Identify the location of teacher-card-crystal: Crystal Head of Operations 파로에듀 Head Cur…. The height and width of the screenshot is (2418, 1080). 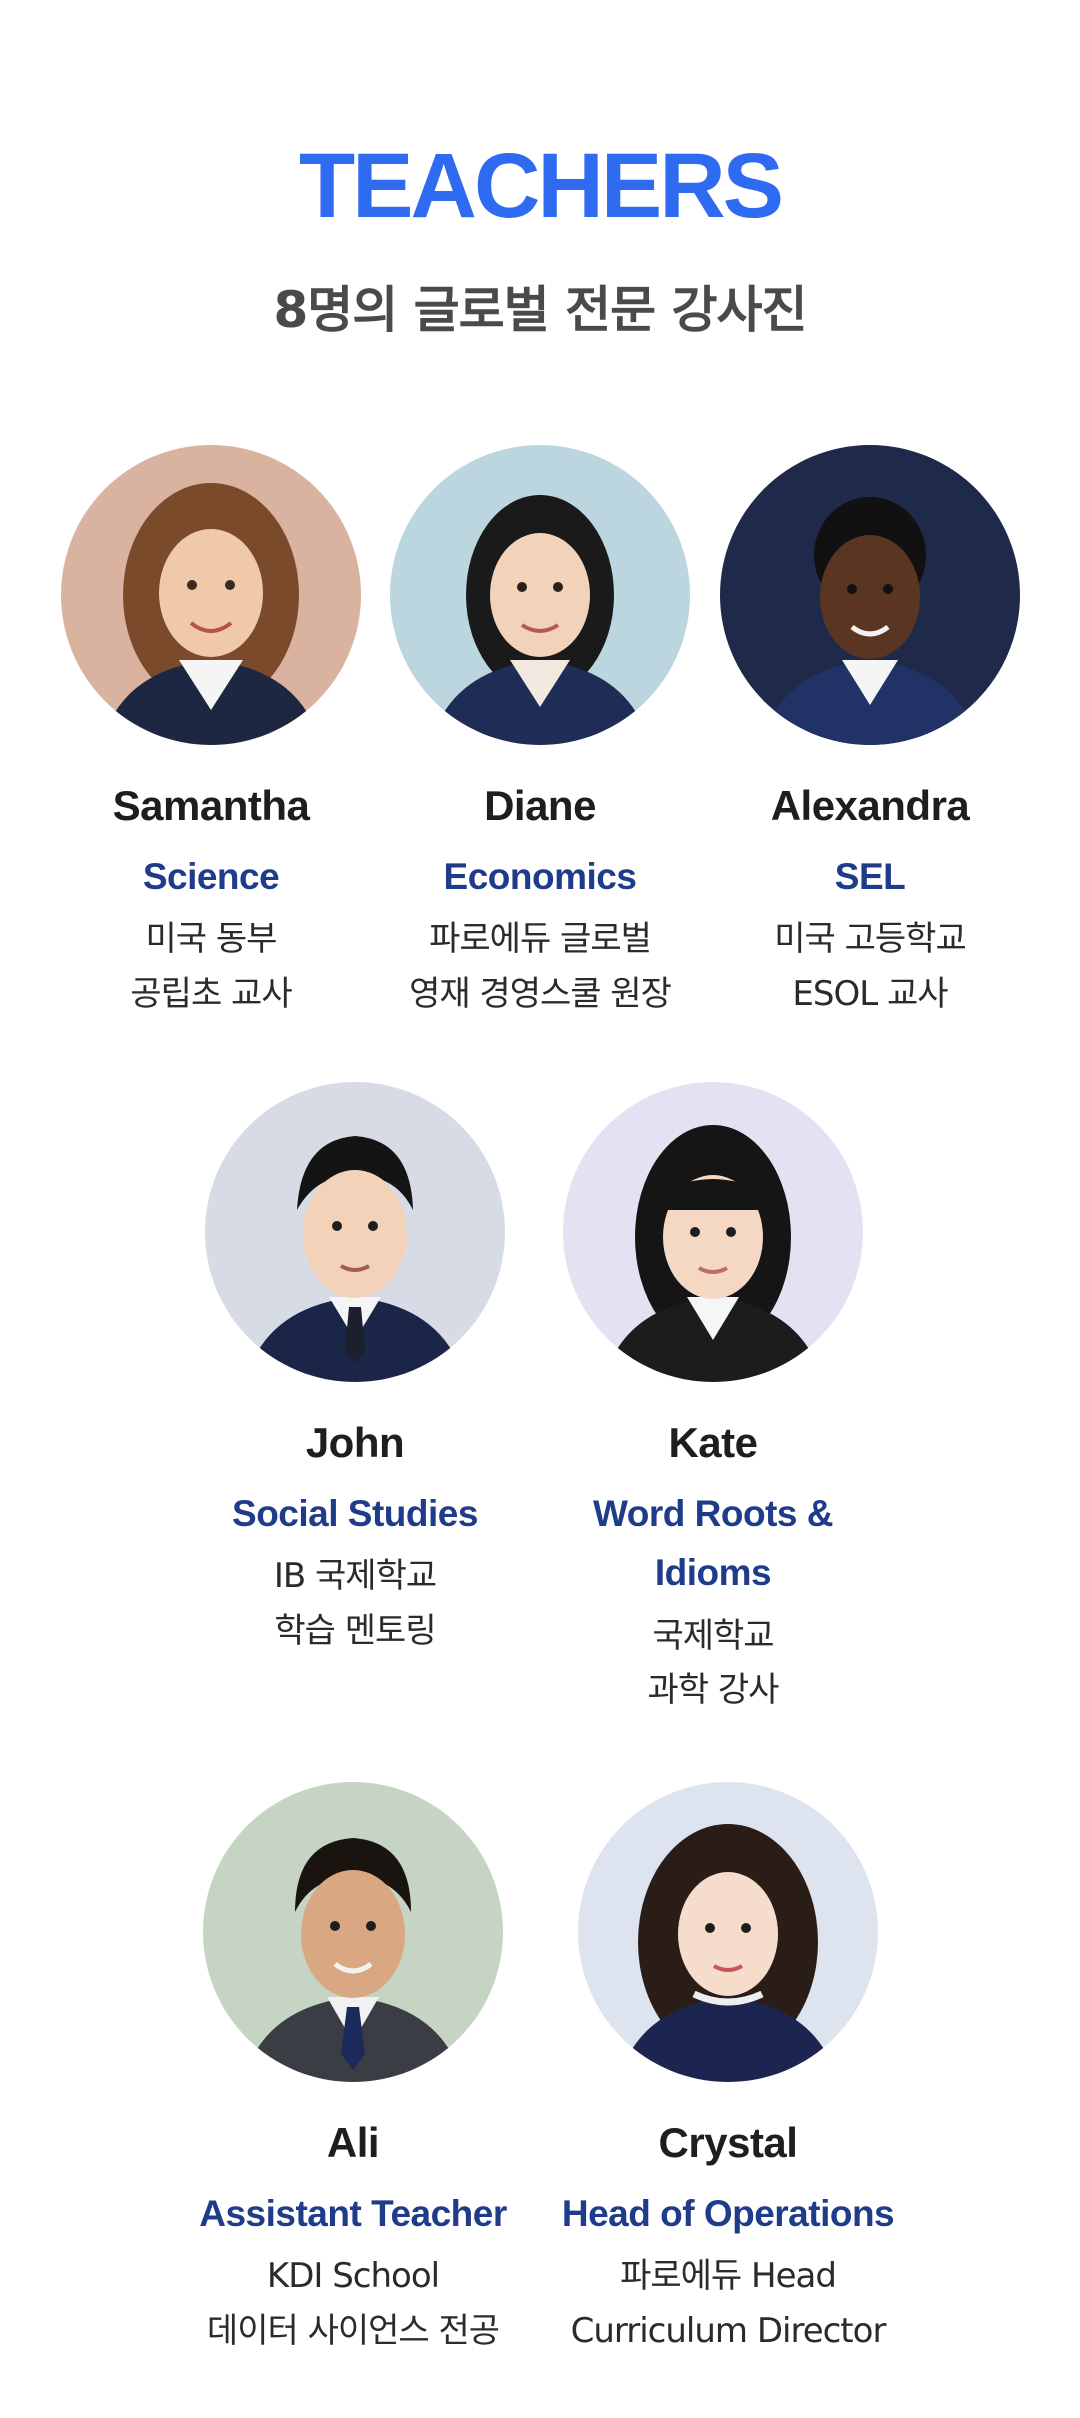
(728, 2070).